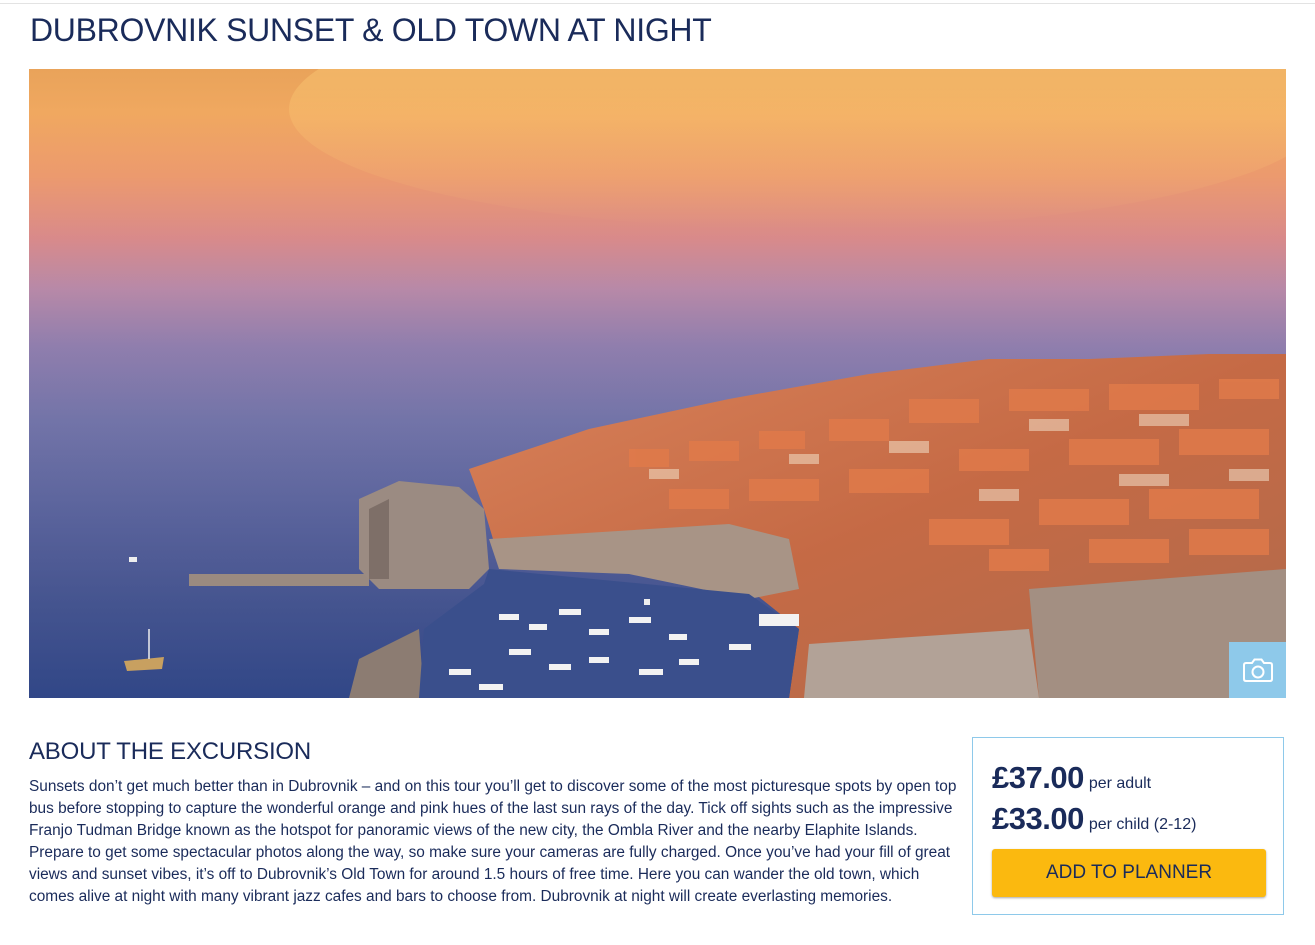 Image resolution: width=1315 pixels, height=945 pixels. I want to click on adult-price: £37.00, so click(1038, 777).